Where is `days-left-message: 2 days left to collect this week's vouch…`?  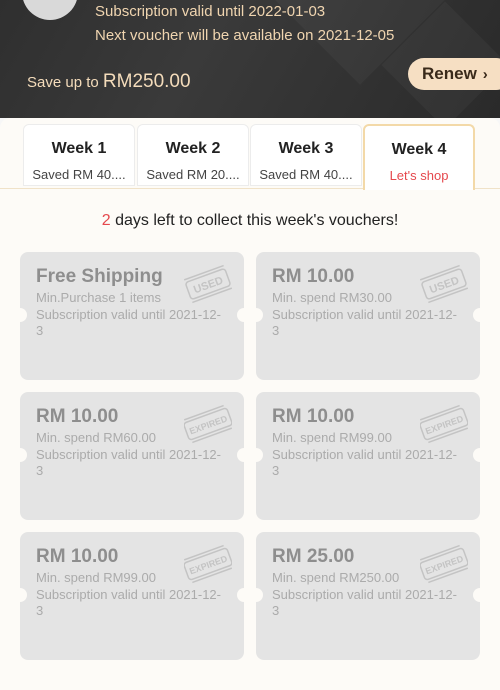 days-left-message: 2 days left to collect this week's vouch… is located at coordinates (250, 221).